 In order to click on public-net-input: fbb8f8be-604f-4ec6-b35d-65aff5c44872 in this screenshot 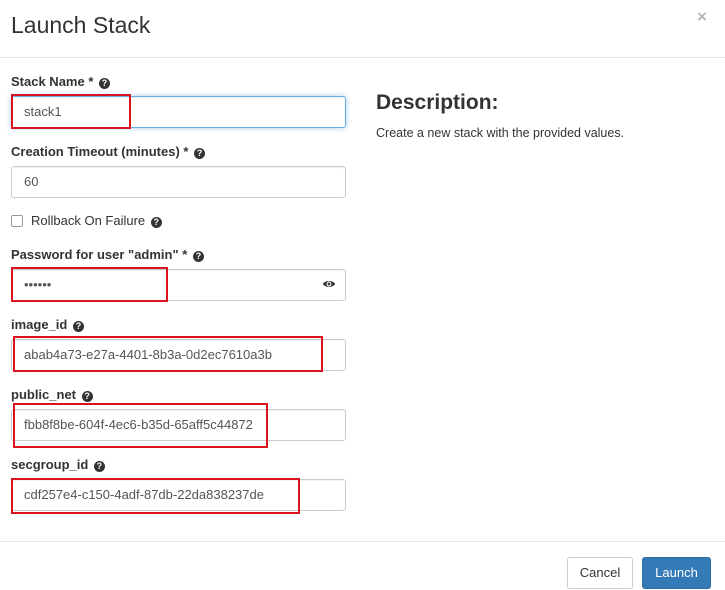, I will do `click(178, 425)`.